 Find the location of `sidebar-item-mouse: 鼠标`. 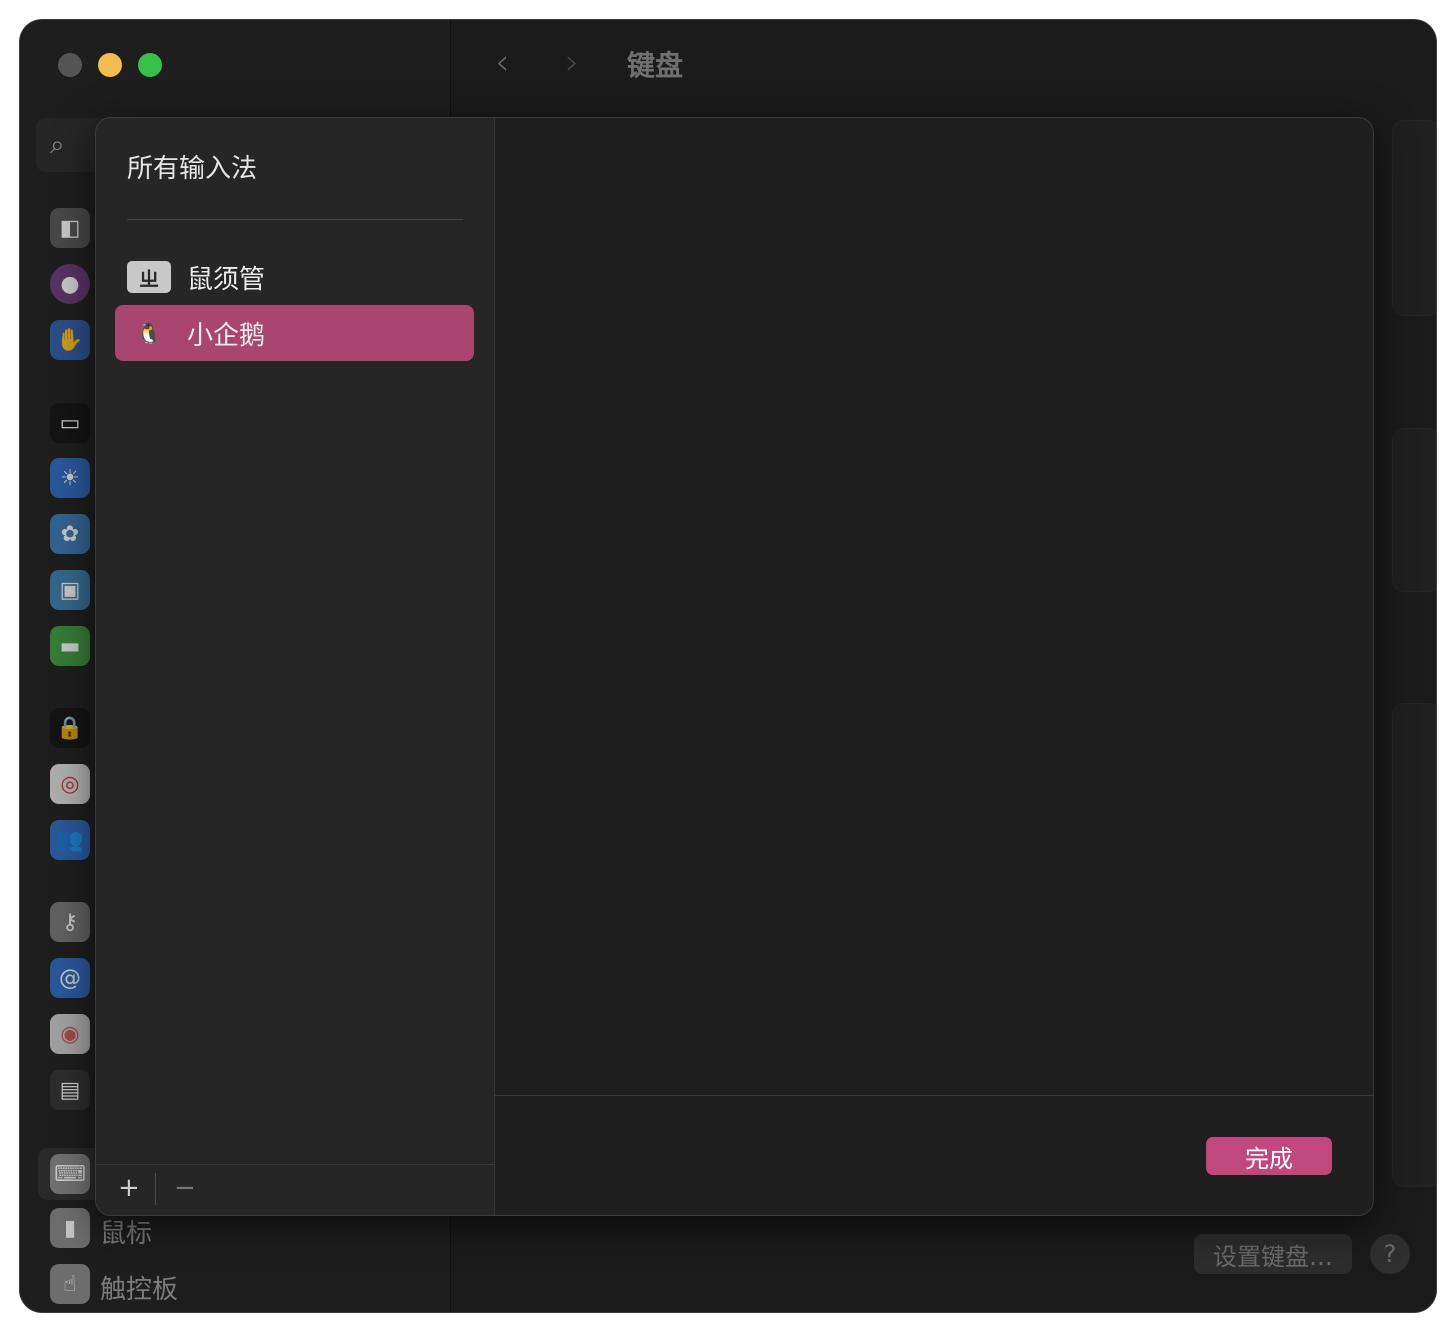

sidebar-item-mouse: 鼠标 is located at coordinates (126, 1231).